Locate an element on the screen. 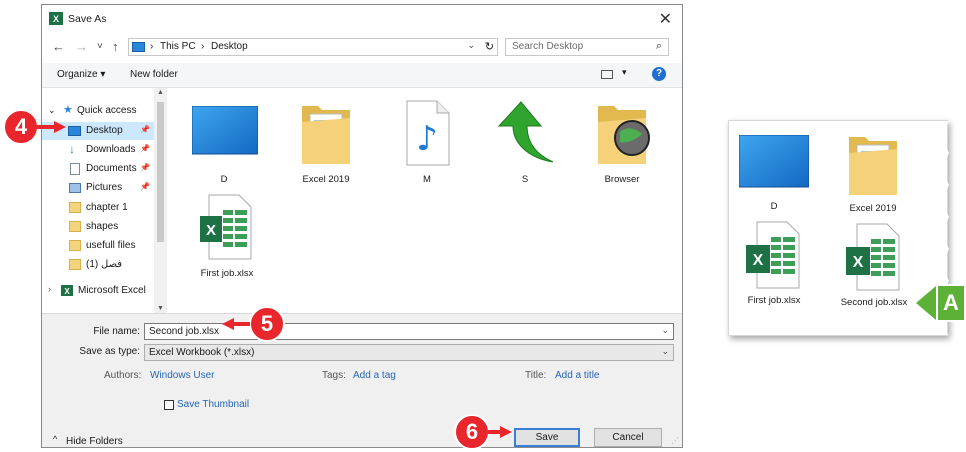 The height and width of the screenshot is (452, 966). callout-file-item: X First job.xlsx is located at coordinates (774, 263).